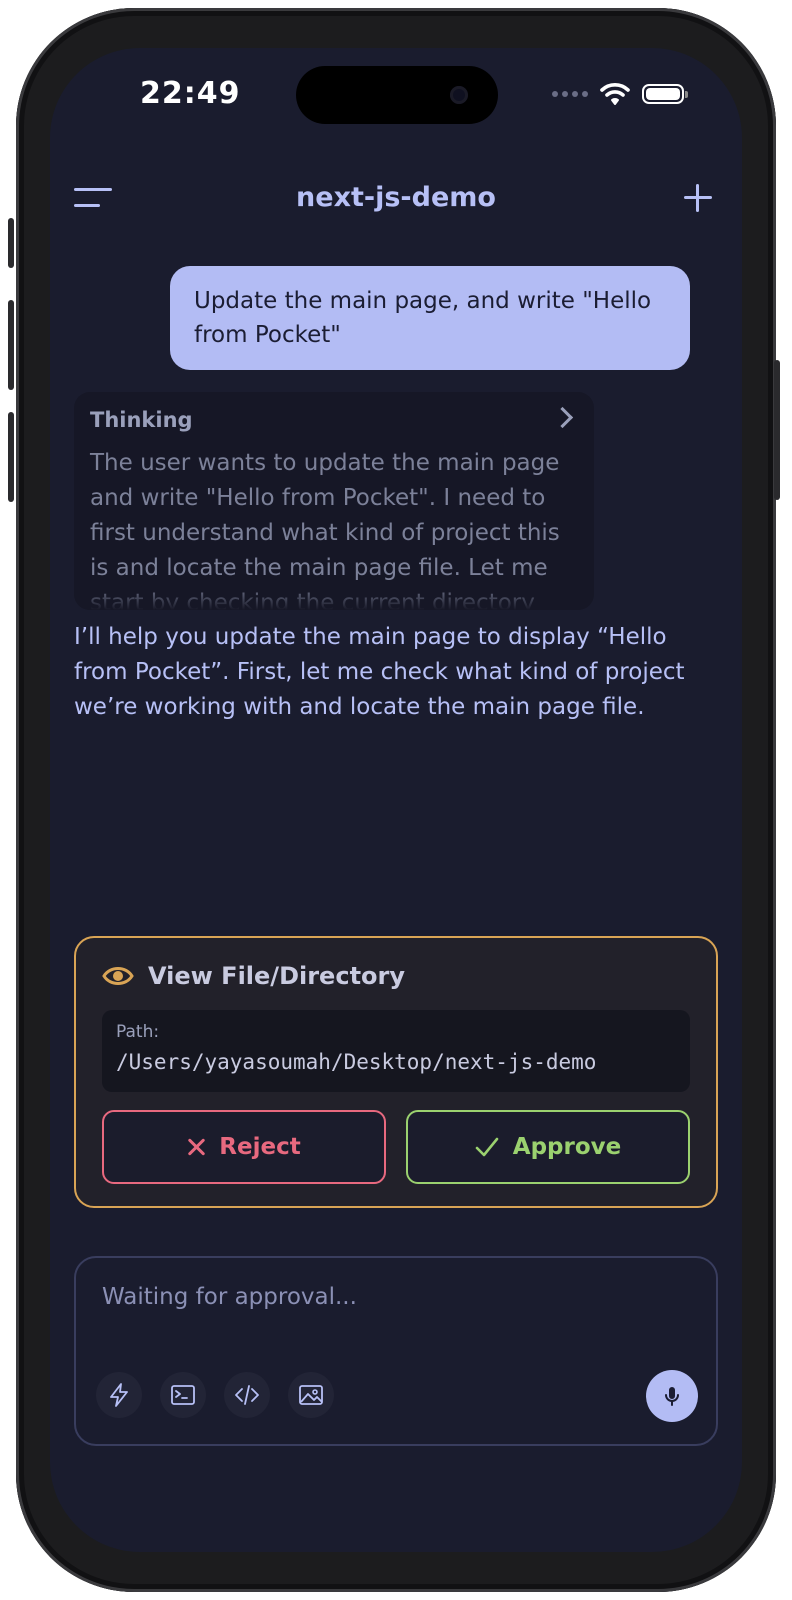 This screenshot has width=792, height=1600. Describe the element at coordinates (487, 1147) in the screenshot. I see `check-icon` at that location.